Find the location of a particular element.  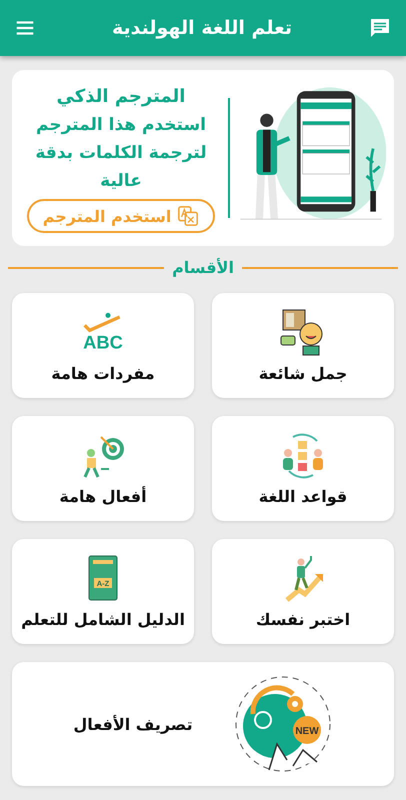

banner-text: استخدم هذا المترجم لترجمة الكلمات بدقة عالية is located at coordinates (121, 153).